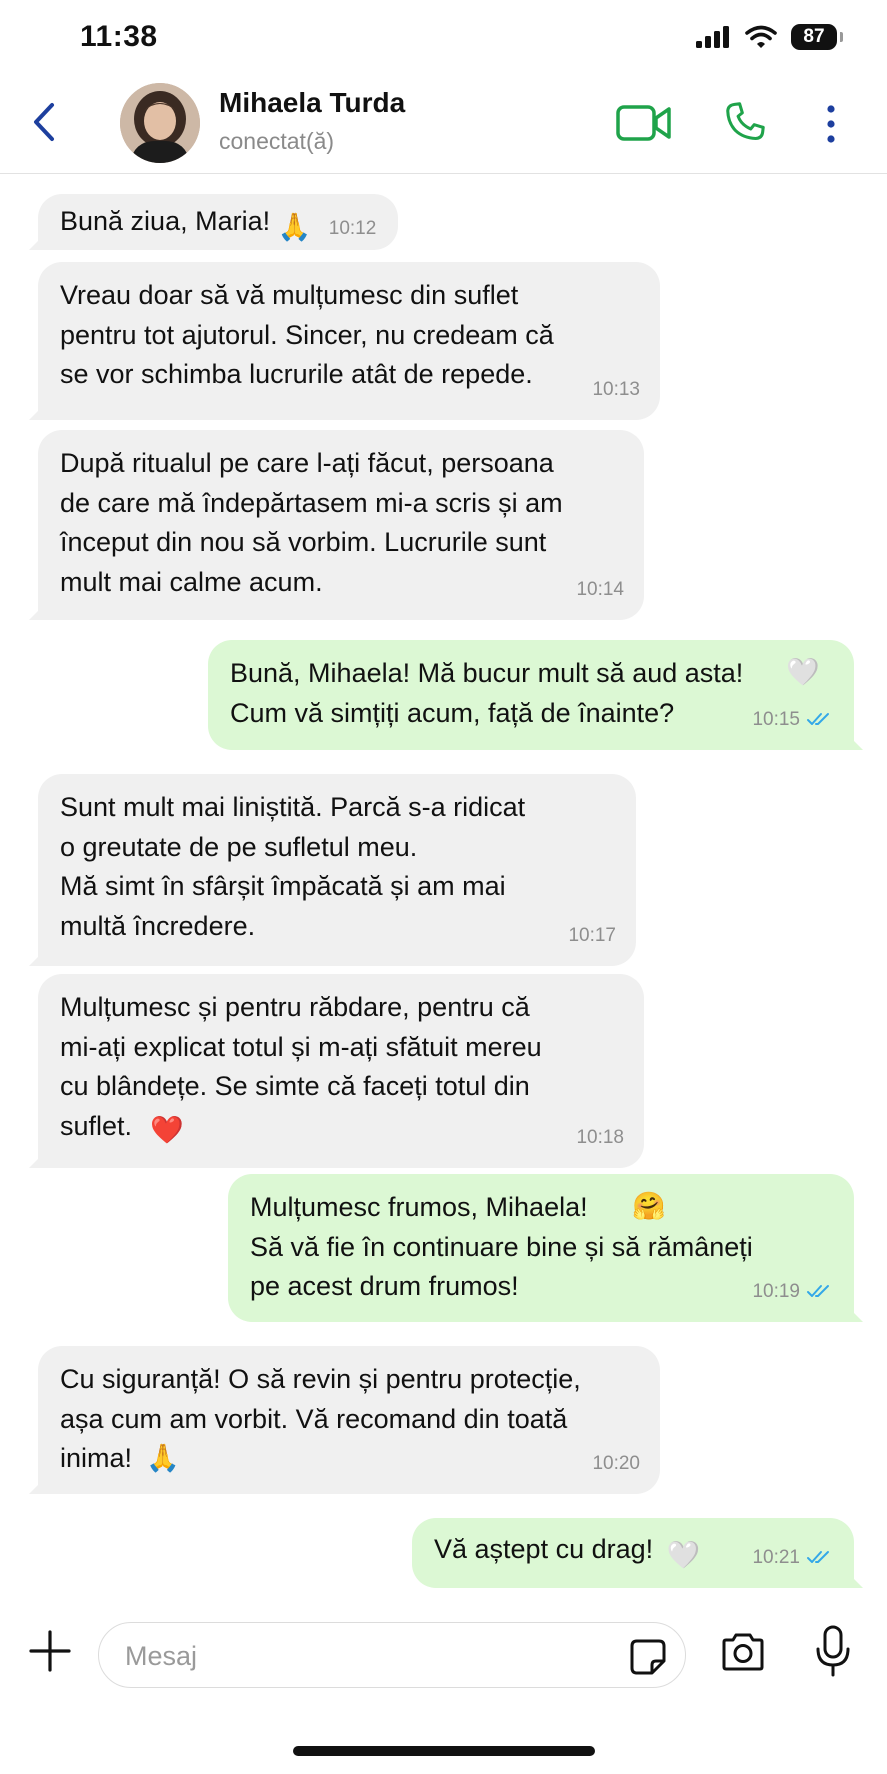  Describe the element at coordinates (761, 36) in the screenshot. I see `wifi-icon` at that location.